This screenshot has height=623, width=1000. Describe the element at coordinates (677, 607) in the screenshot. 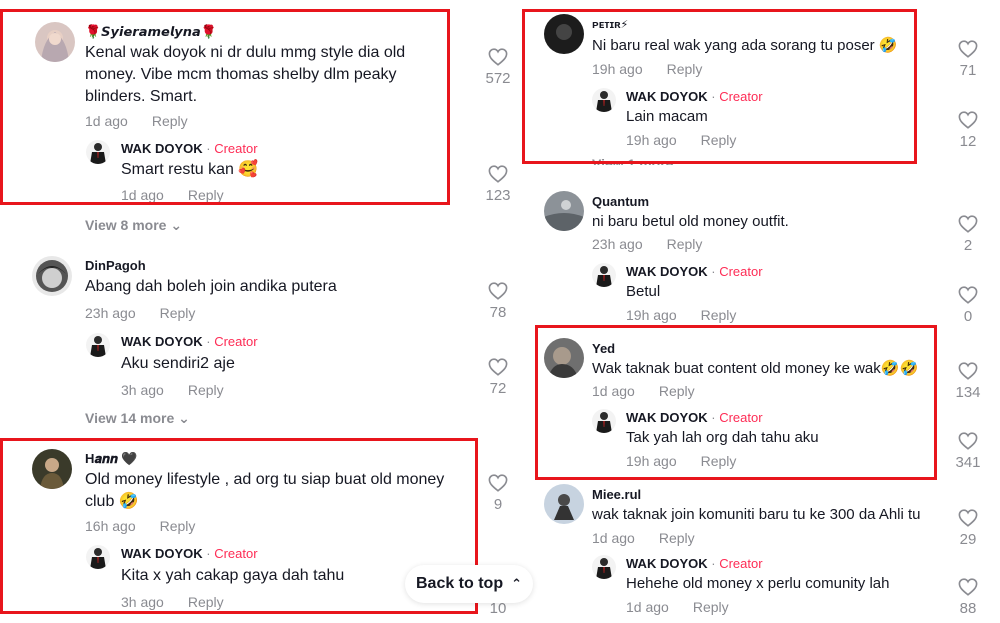

I see `reply-meta: 1d ago Reply` at that location.